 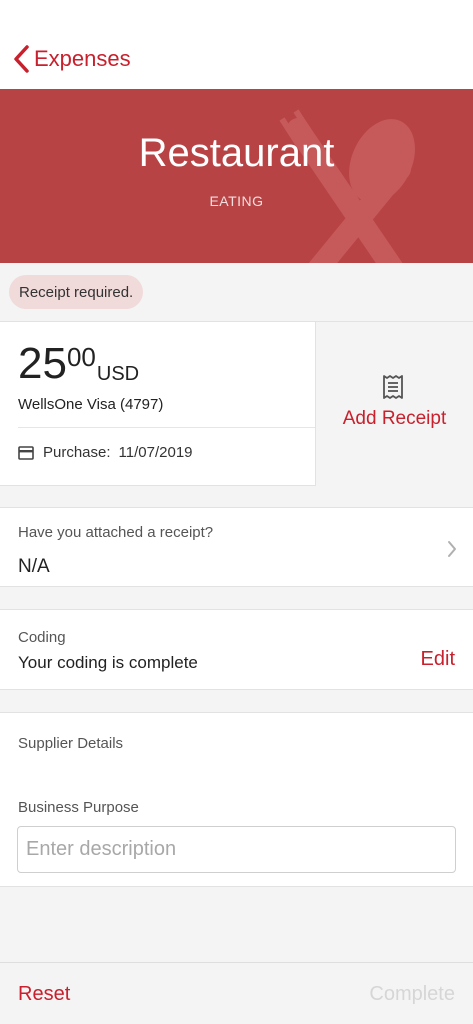 I want to click on coding-label: Coding, so click(x=42, y=637).